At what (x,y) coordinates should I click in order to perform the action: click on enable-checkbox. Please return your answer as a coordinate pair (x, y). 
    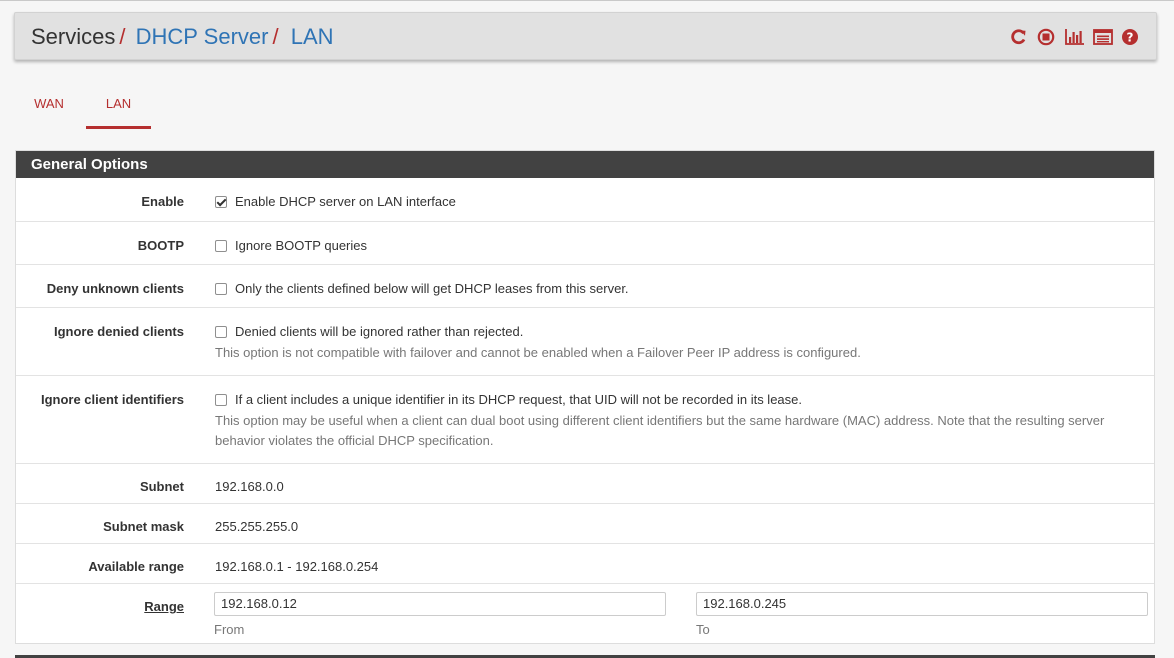
    Looking at the image, I should click on (221, 202).